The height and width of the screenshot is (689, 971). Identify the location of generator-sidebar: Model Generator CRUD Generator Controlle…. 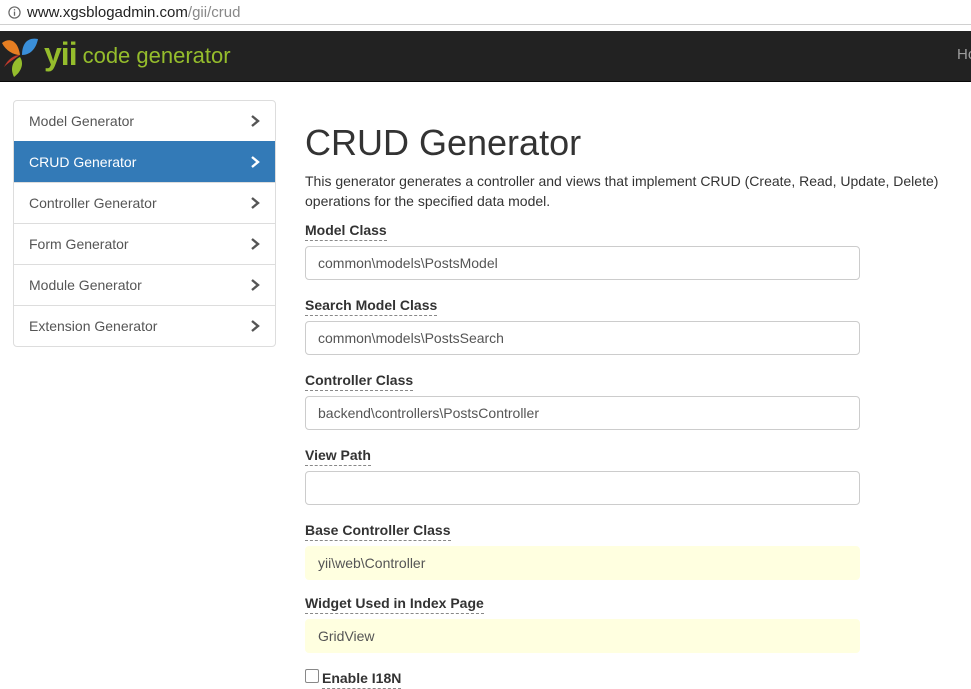
(144, 223).